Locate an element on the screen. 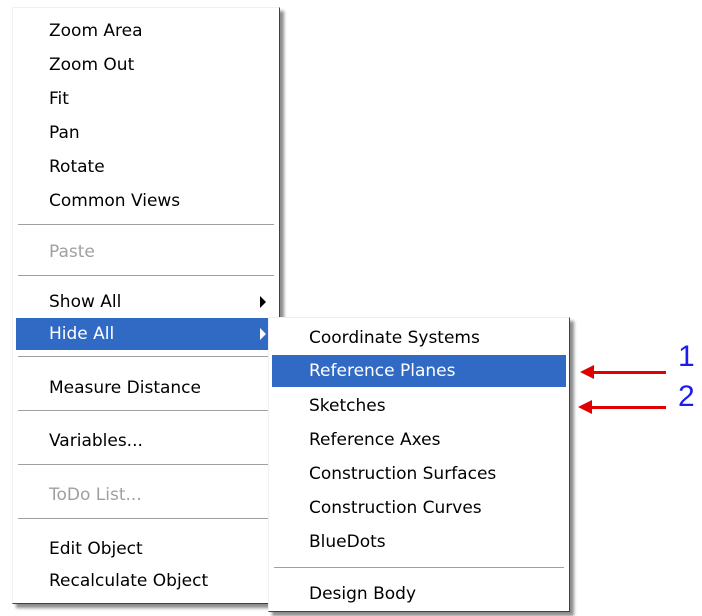 The image size is (702, 616). submenu-item-bluedots: BlueDots is located at coordinates (419, 542).